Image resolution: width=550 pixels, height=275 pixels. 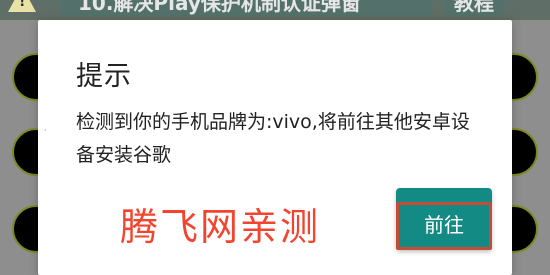 I want to click on tutorial-button: 教程, so click(x=474, y=8).